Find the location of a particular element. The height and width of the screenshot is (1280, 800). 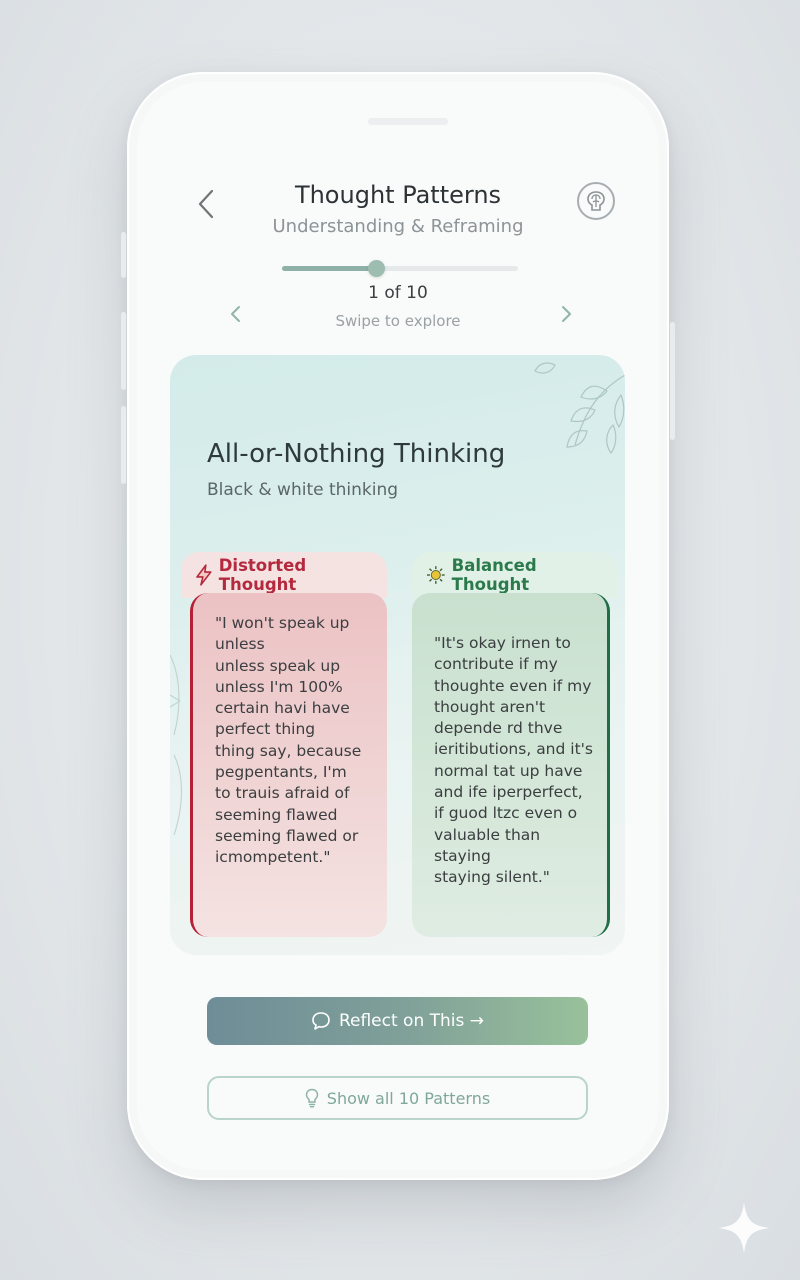

brain-button is located at coordinates (596, 201).